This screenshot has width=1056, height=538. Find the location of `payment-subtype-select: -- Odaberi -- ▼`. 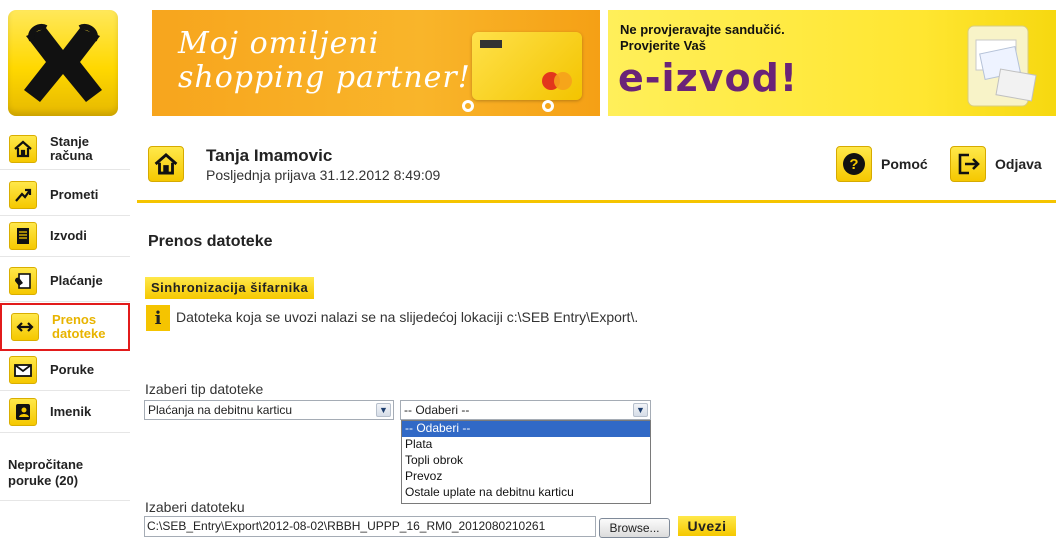

payment-subtype-select: -- Odaberi -- ▼ is located at coordinates (525, 410).